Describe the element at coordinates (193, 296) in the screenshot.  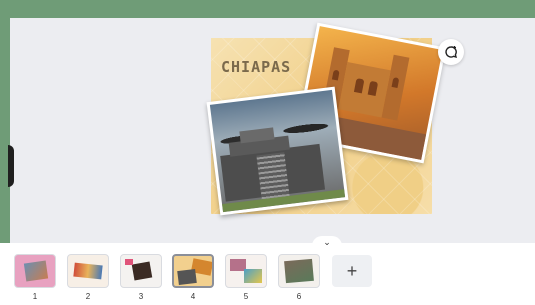
I see `page-number-4: 4` at that location.